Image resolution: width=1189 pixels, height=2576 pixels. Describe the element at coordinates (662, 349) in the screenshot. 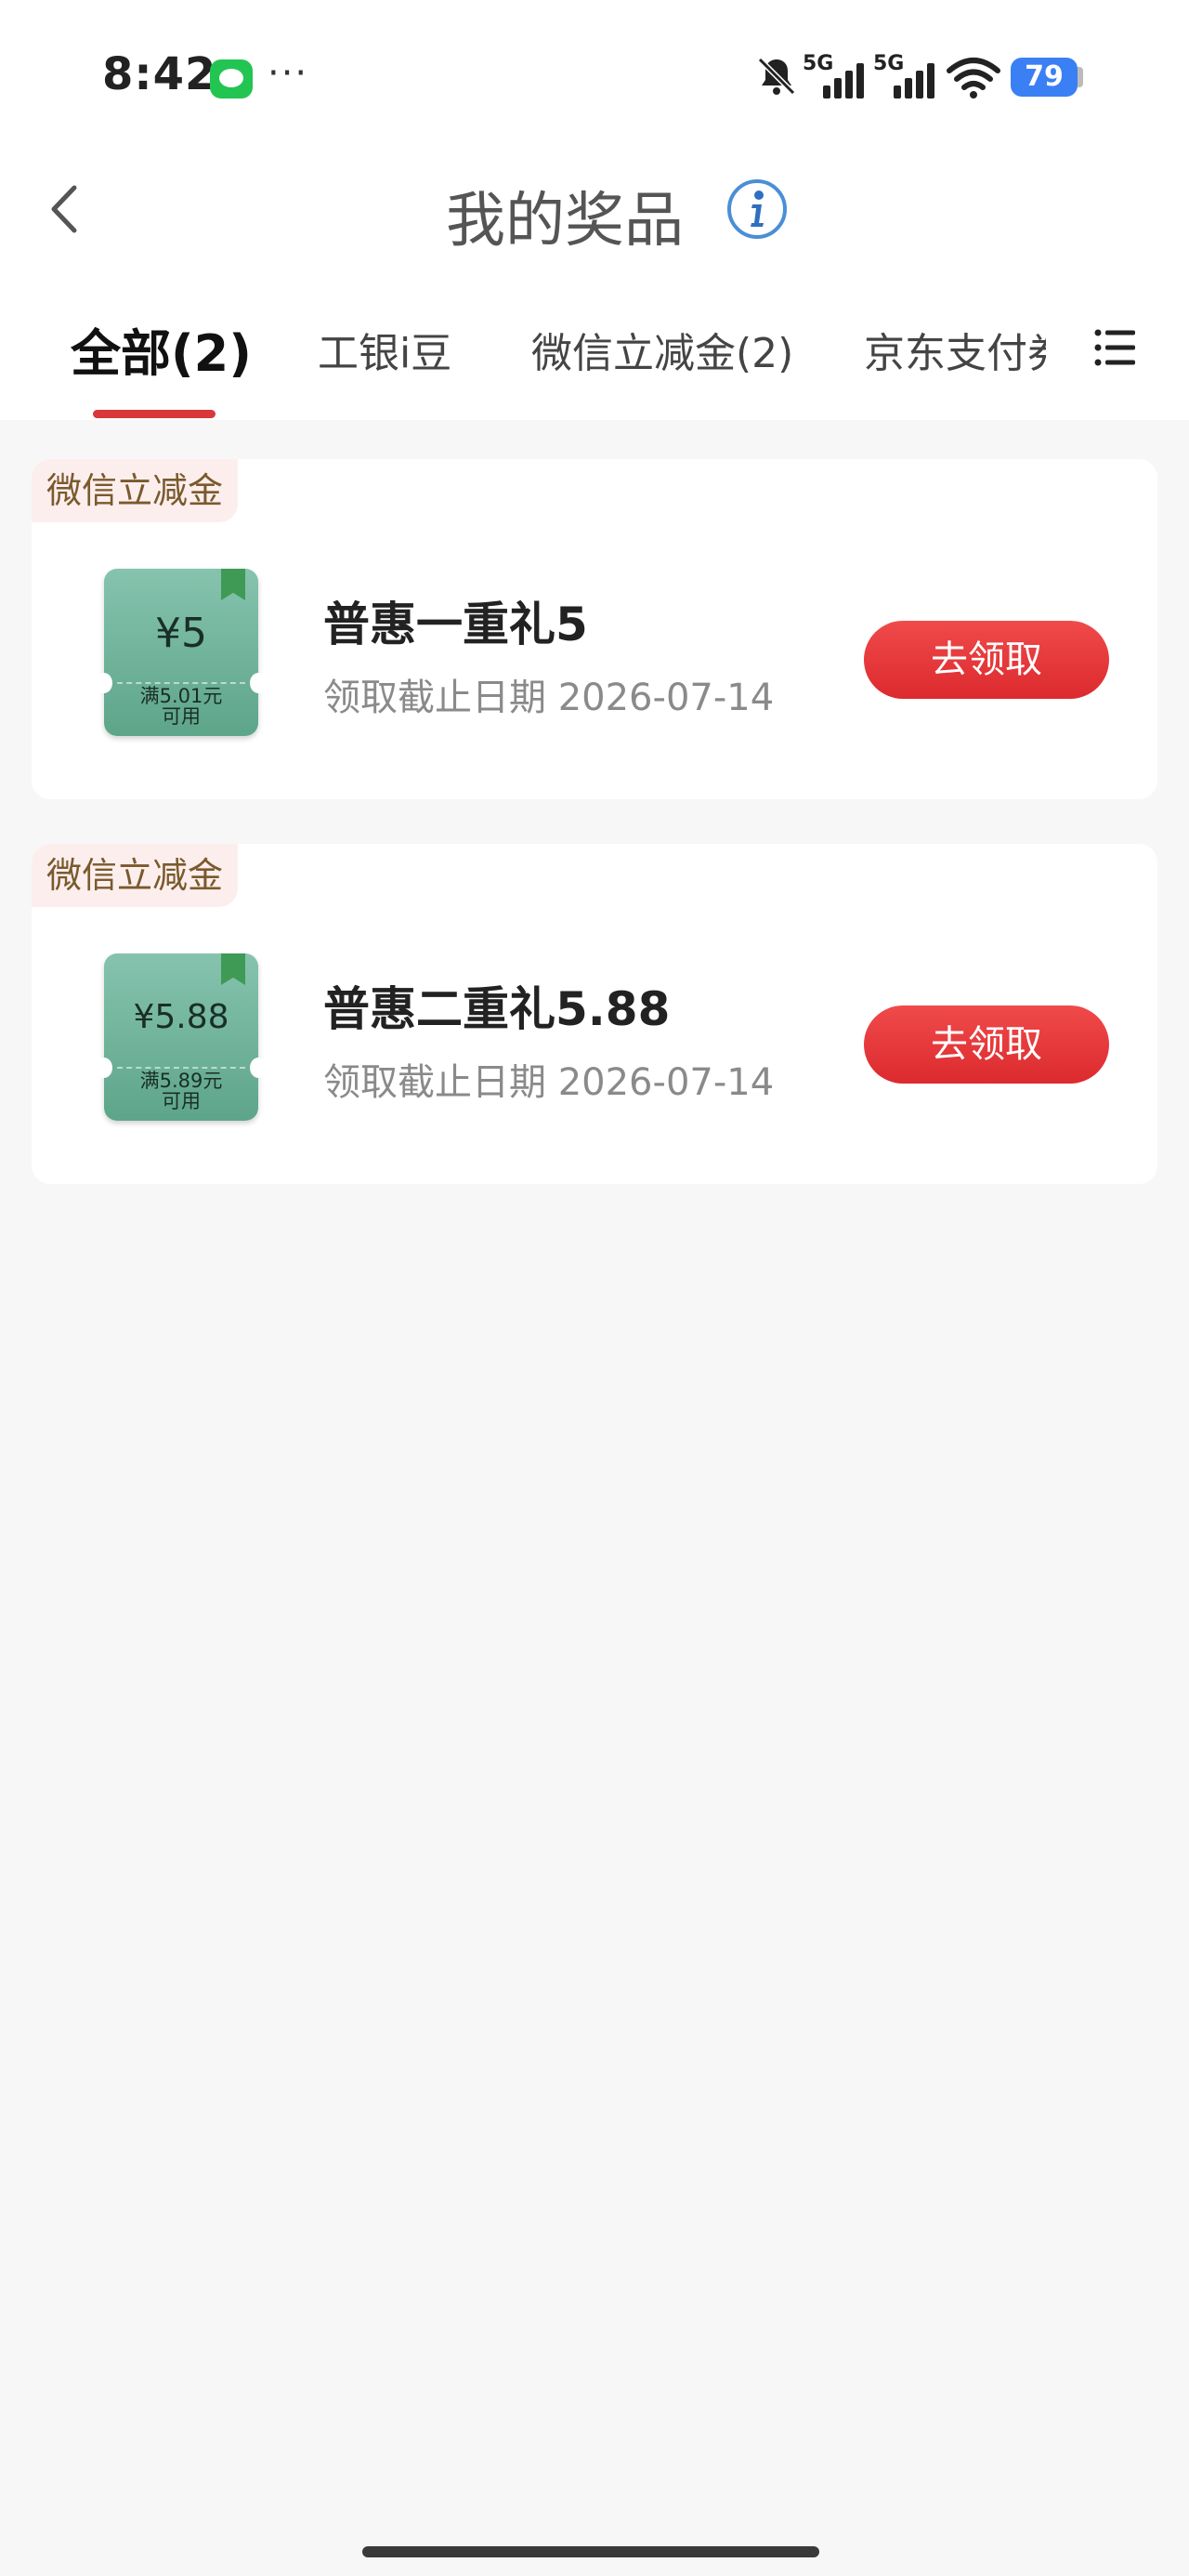

I see `tab-wechat-discount: 微信立减金(2)` at that location.